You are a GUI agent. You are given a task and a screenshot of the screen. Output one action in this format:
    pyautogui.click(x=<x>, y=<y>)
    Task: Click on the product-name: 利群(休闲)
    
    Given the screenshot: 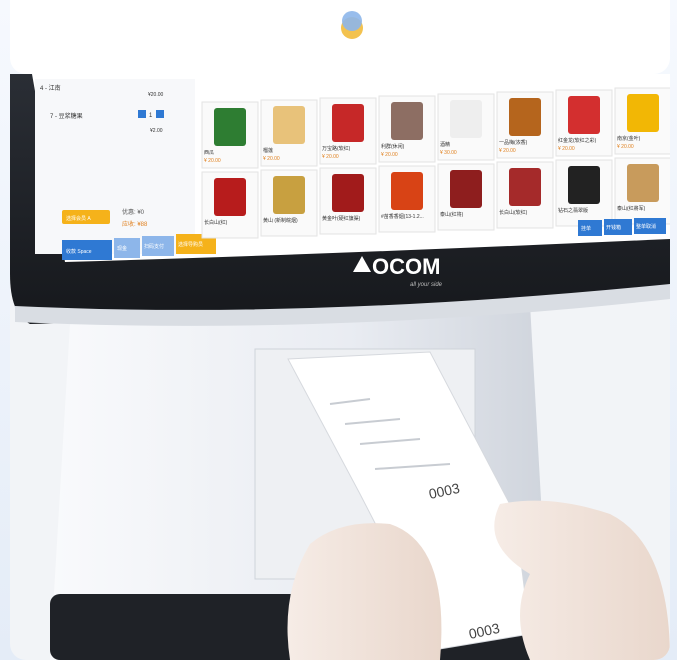 What is the action you would take?
    pyautogui.click(x=393, y=146)
    